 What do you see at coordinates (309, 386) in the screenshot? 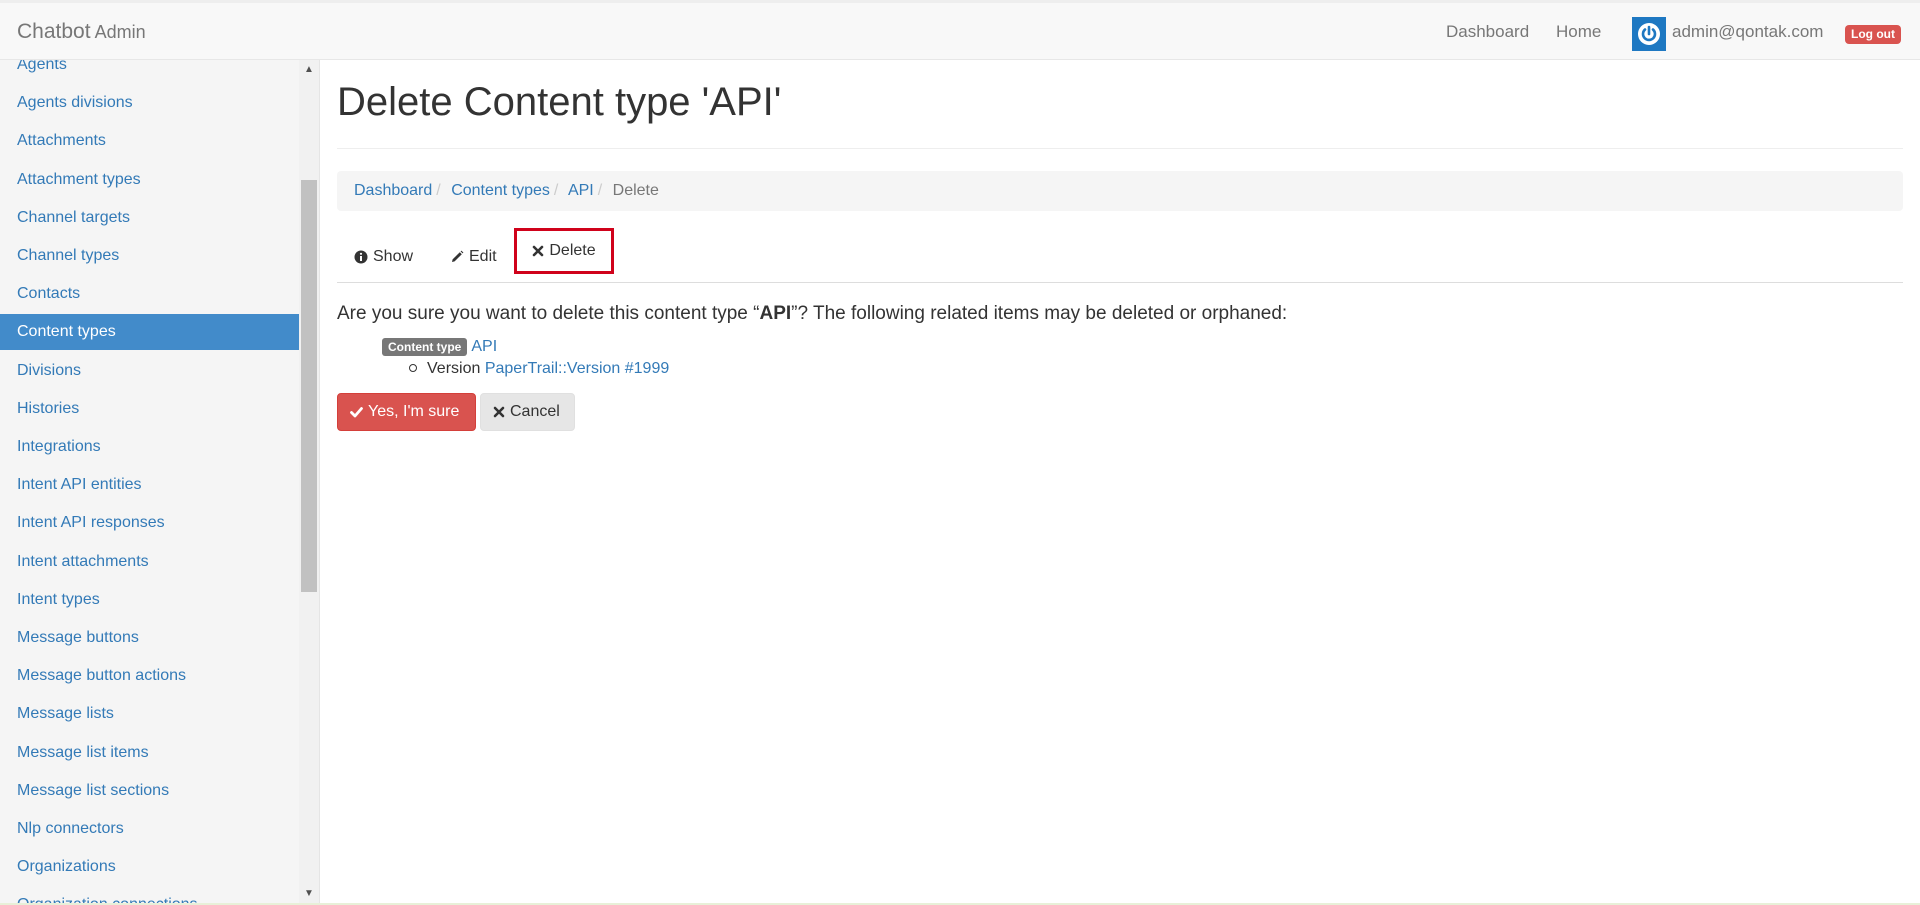
I see `scrollbar-thumb` at bounding box center [309, 386].